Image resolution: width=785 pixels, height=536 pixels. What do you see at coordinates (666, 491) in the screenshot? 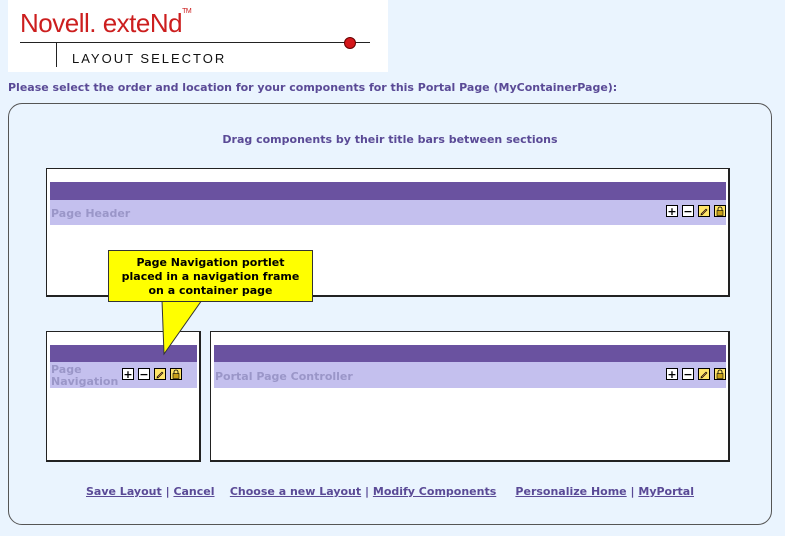
I see `my-portal-link: MyPortal` at bounding box center [666, 491].